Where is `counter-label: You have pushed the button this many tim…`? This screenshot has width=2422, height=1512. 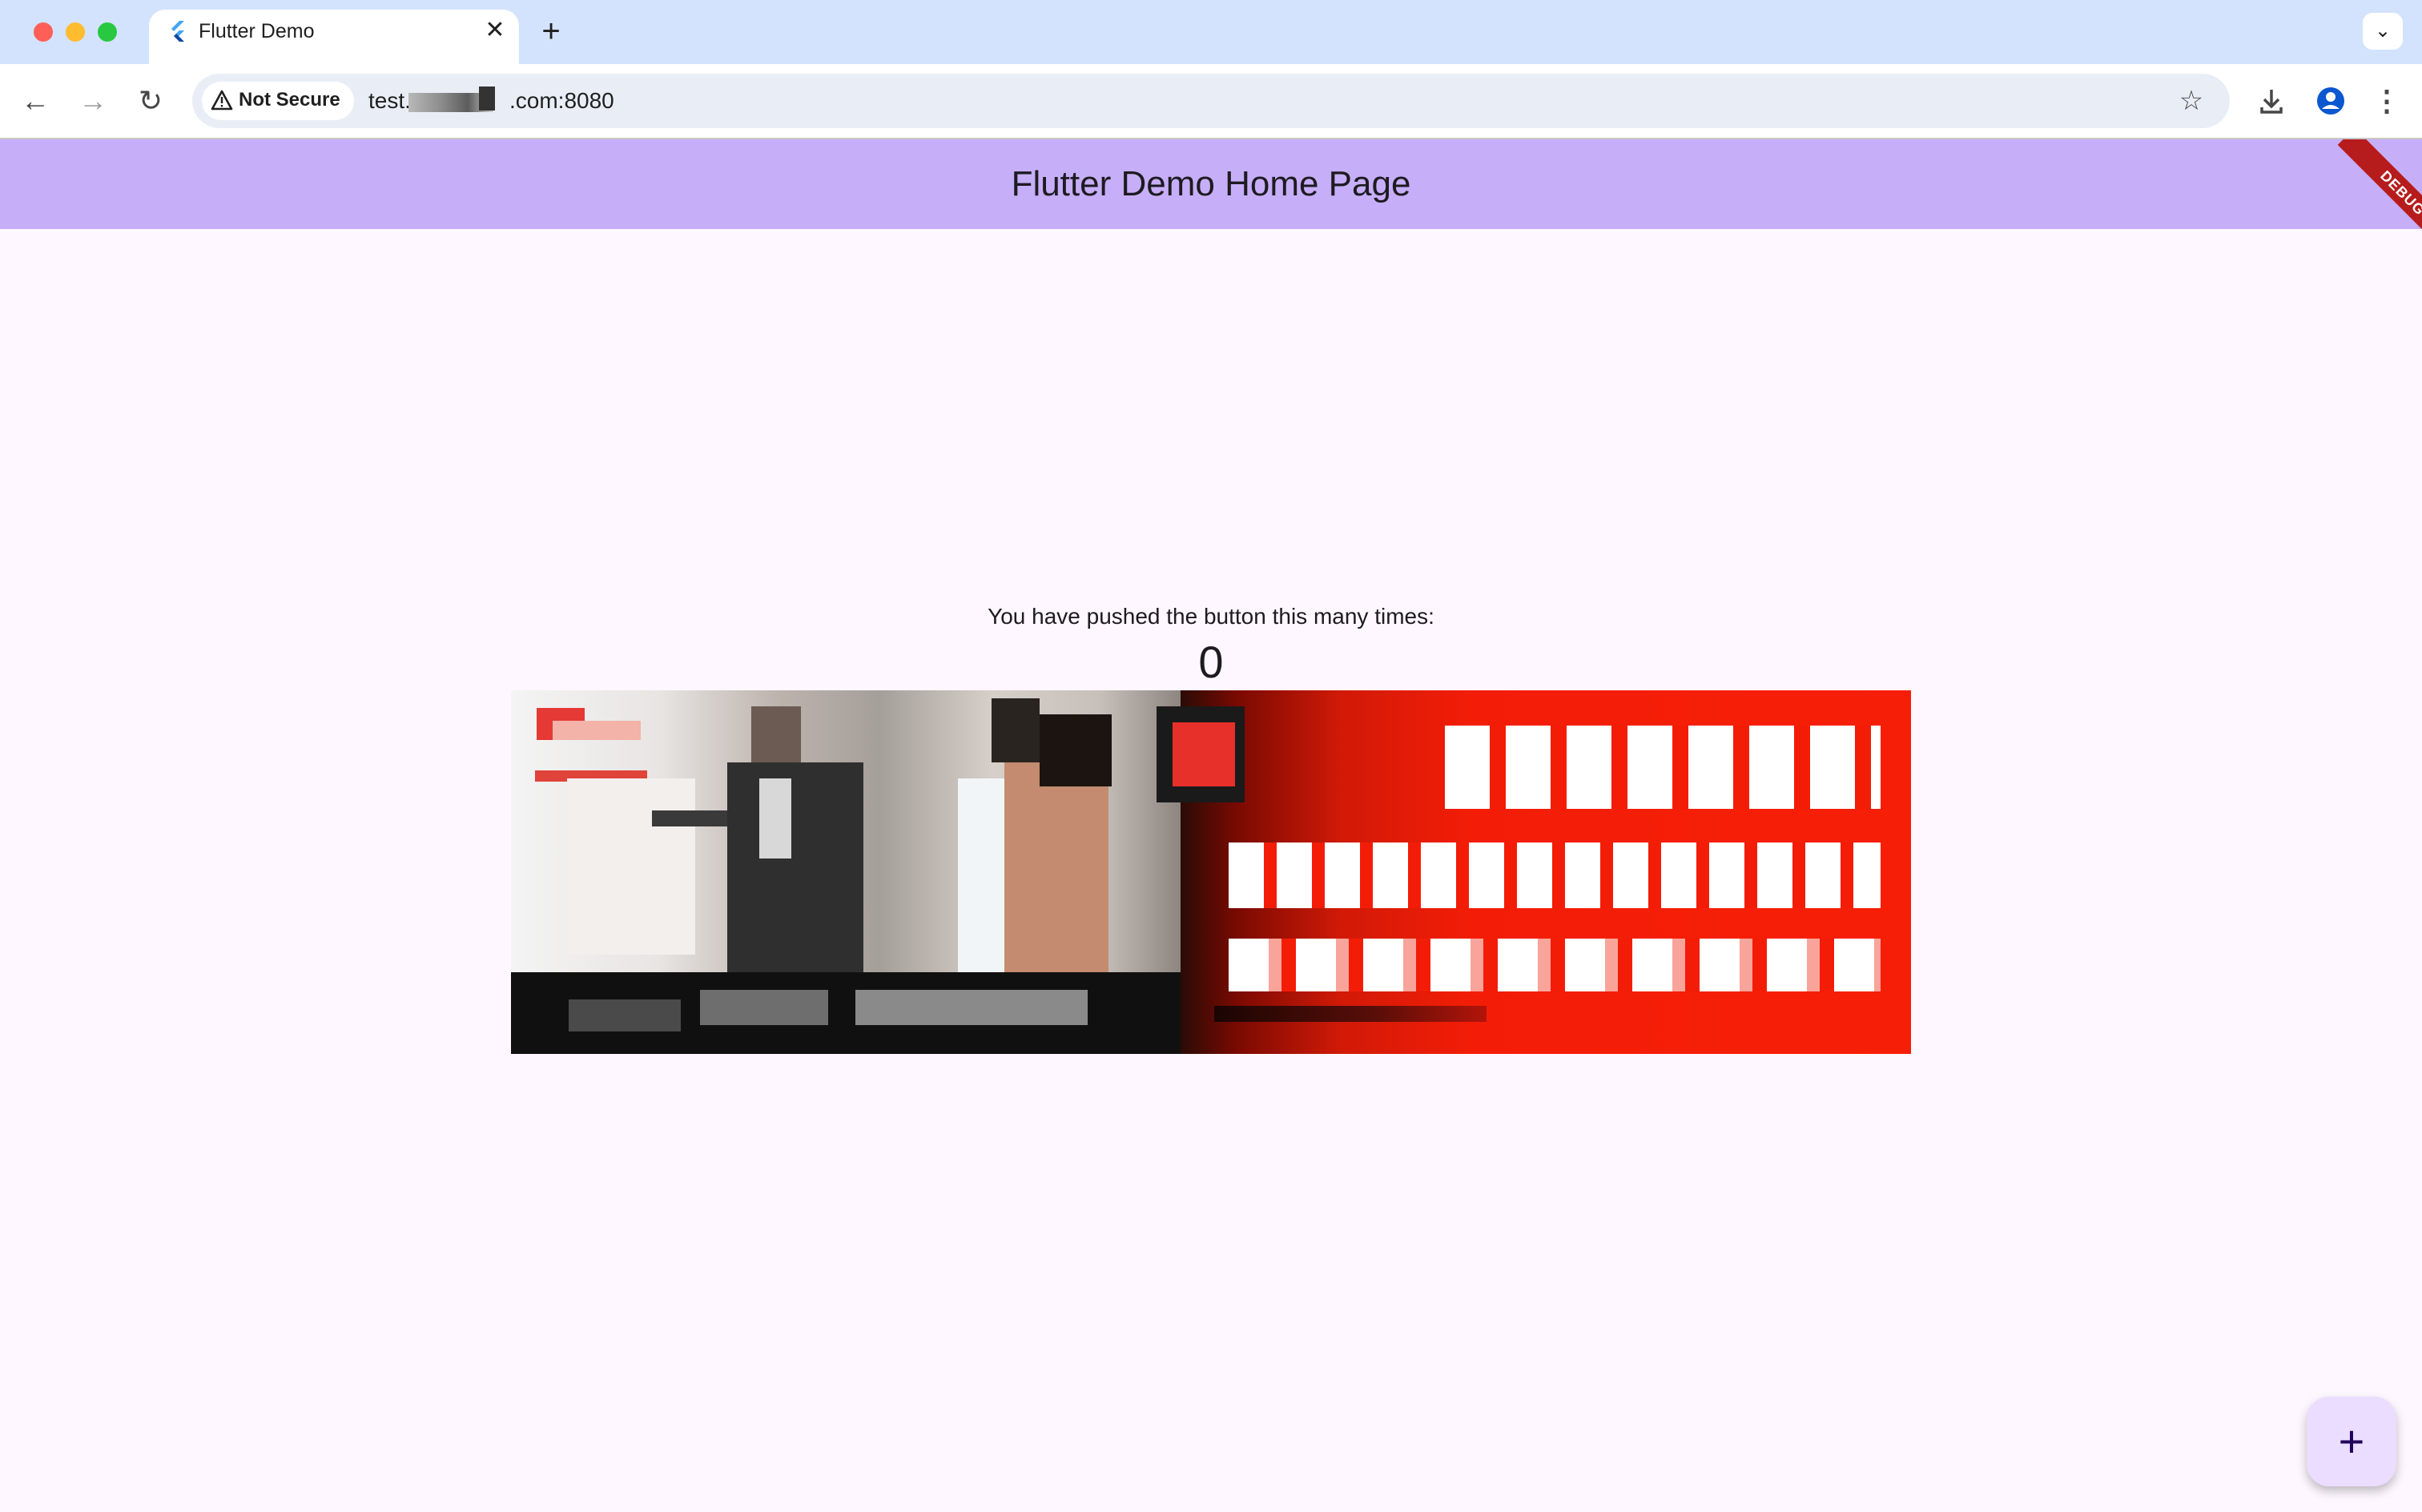 counter-label: You have pushed the button this many tim… is located at coordinates (1211, 616).